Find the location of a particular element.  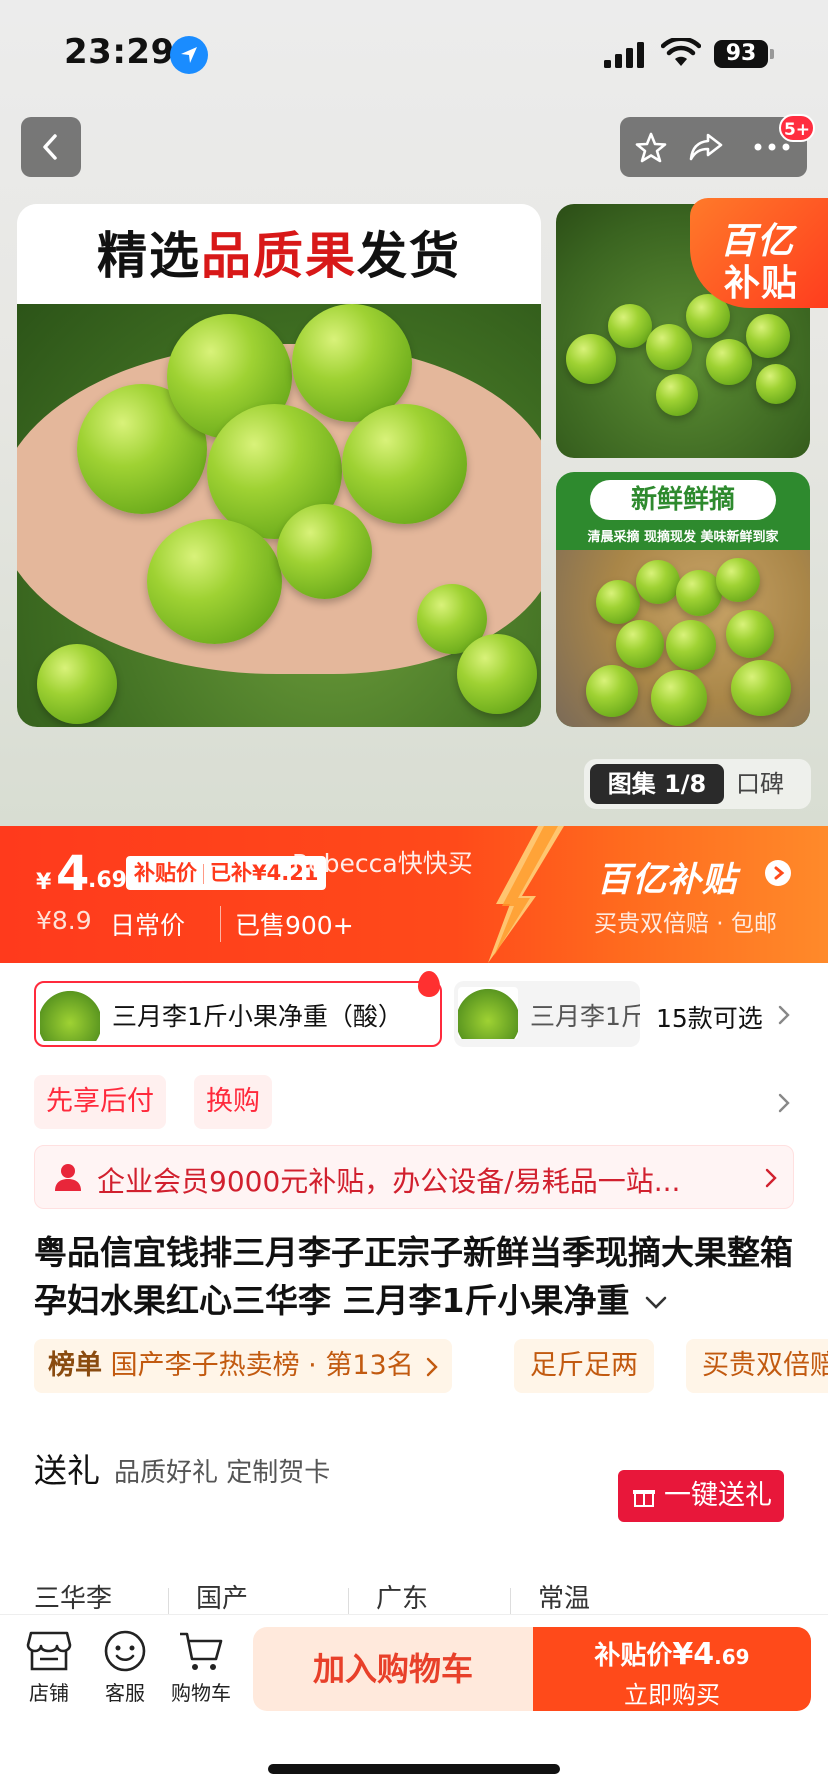

original-price: ¥8.9 is located at coordinates (64, 920).